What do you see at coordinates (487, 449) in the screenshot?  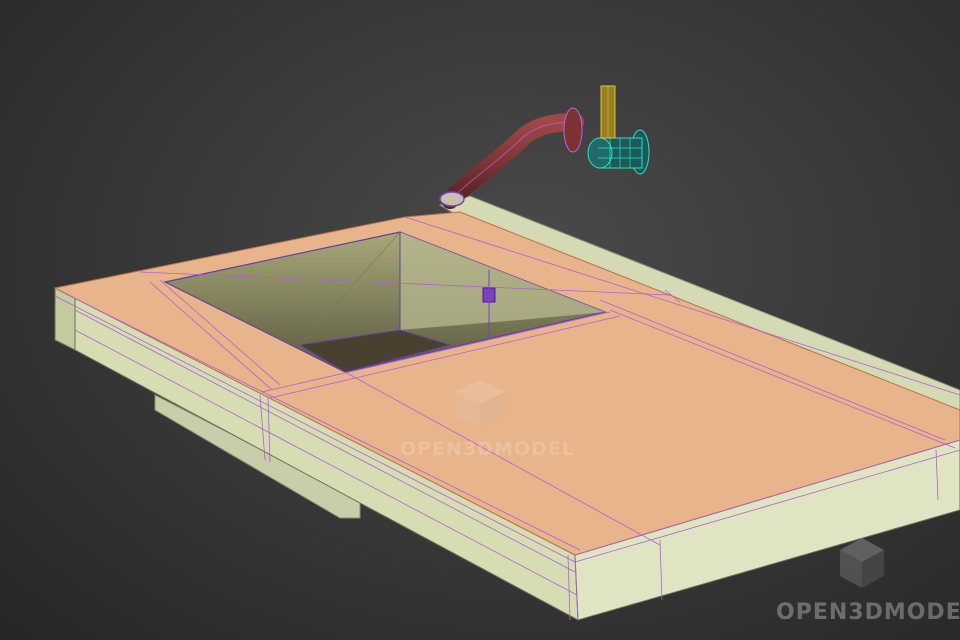 I see `watermark-center-text: OPEN3DMODEL` at bounding box center [487, 449].